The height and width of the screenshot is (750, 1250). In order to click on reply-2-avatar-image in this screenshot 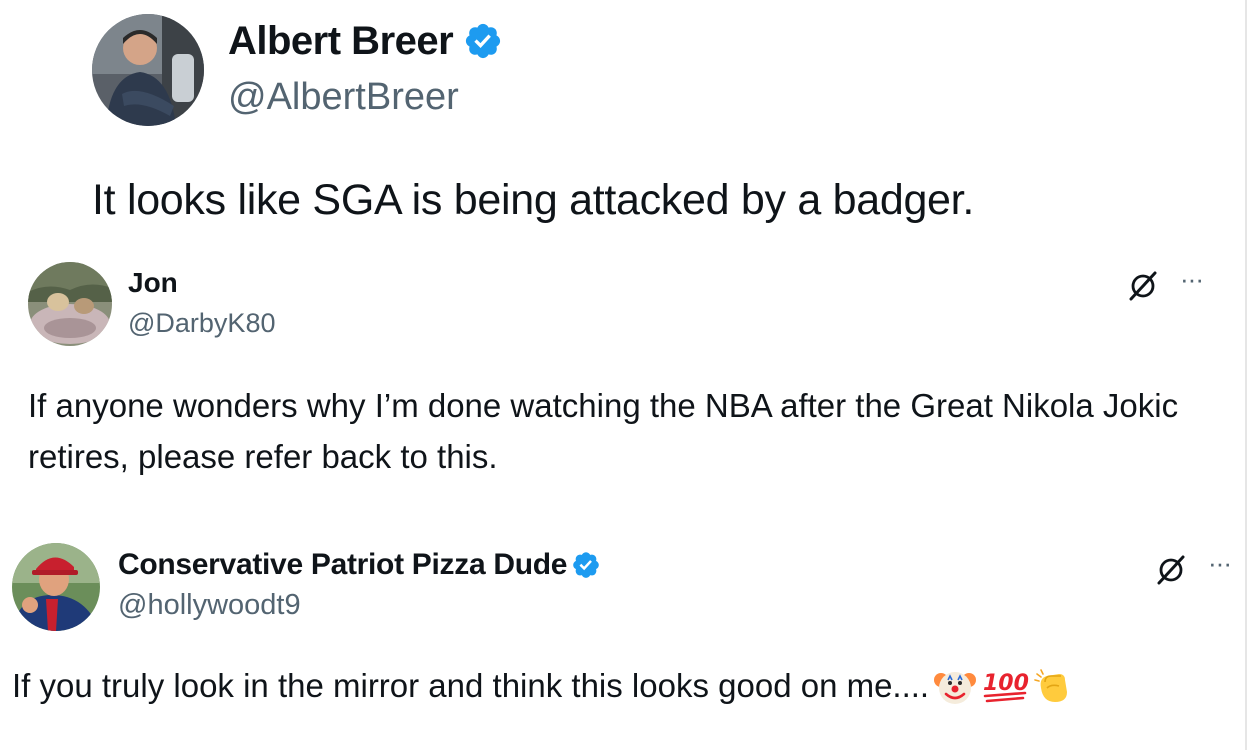, I will do `click(56, 587)`.